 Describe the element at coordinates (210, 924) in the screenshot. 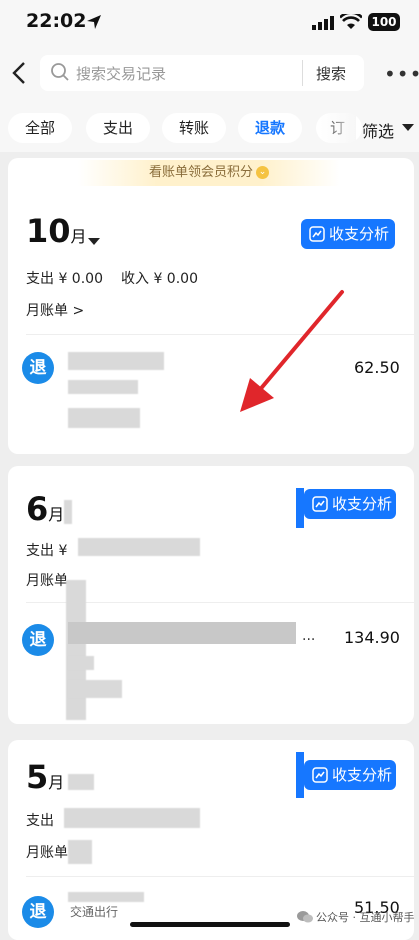

I see `home-indicator` at that location.